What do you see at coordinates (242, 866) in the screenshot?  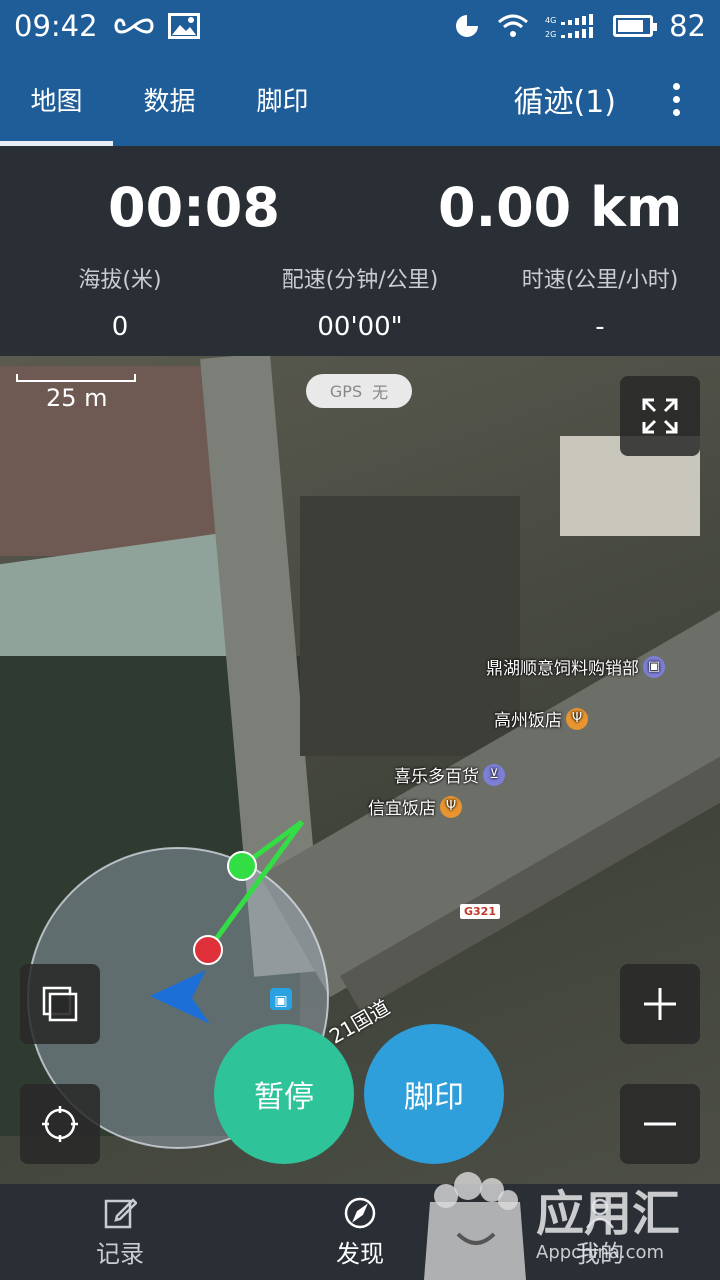 I see `track-end-marker` at bounding box center [242, 866].